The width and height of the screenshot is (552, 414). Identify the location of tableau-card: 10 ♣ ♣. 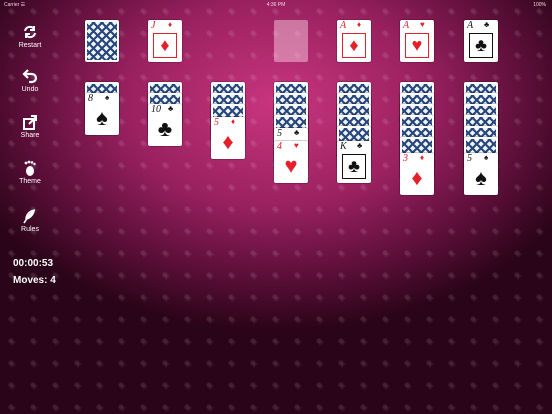
(165, 125).